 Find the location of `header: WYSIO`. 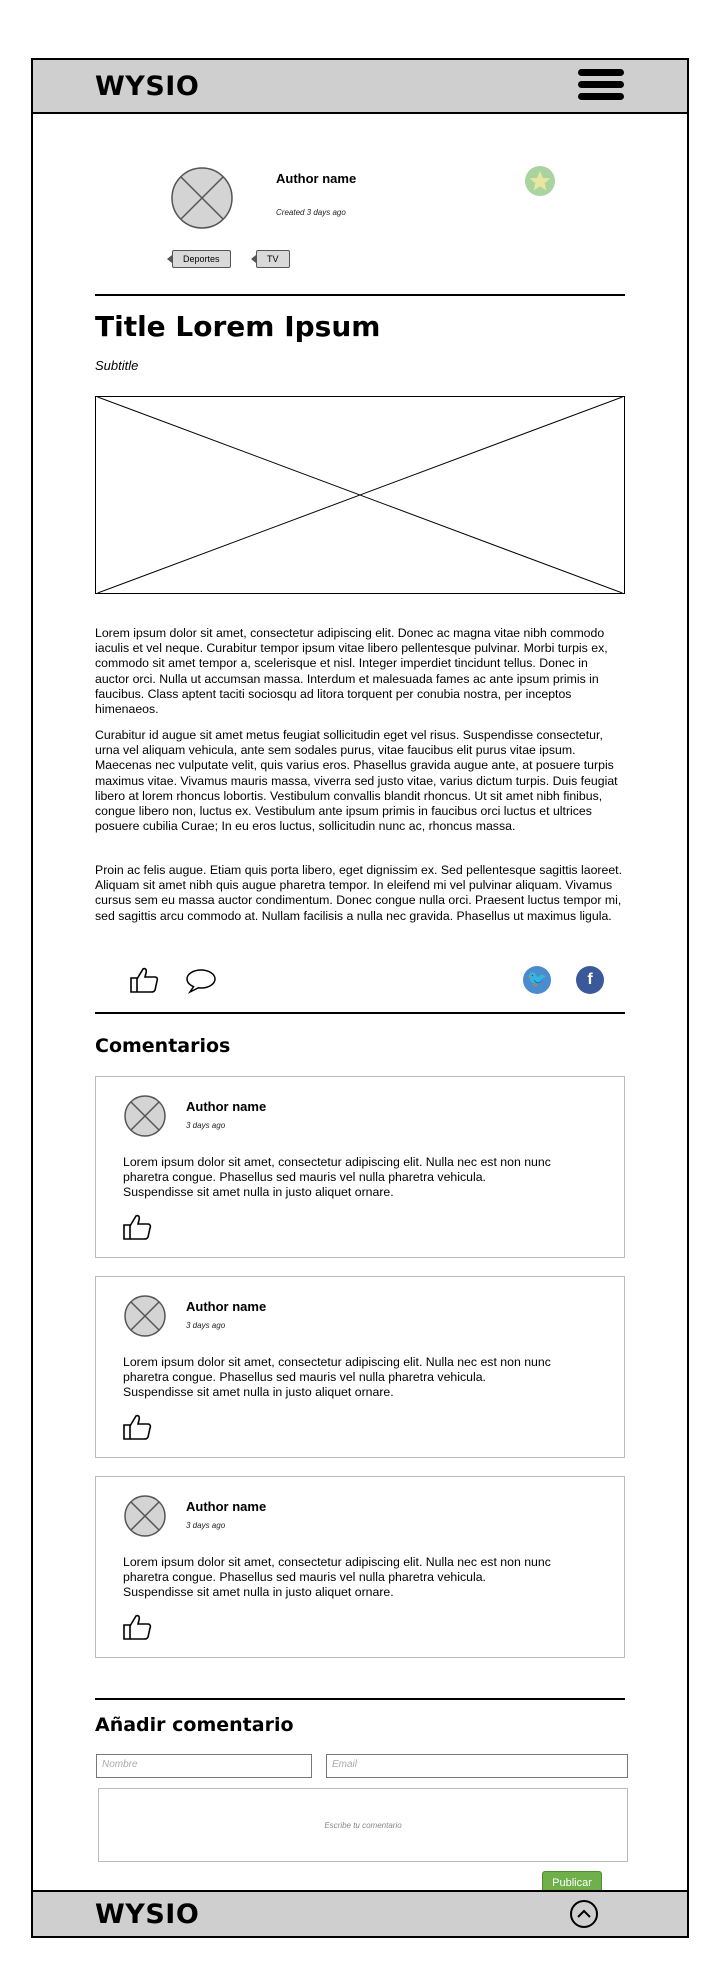

header: WYSIO is located at coordinates (360, 87).